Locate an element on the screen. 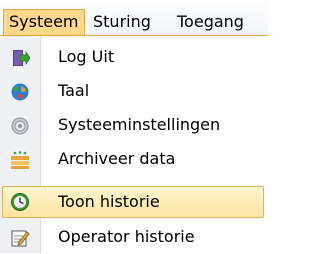 The height and width of the screenshot is (254, 320). globe-icon is located at coordinates (20, 92).